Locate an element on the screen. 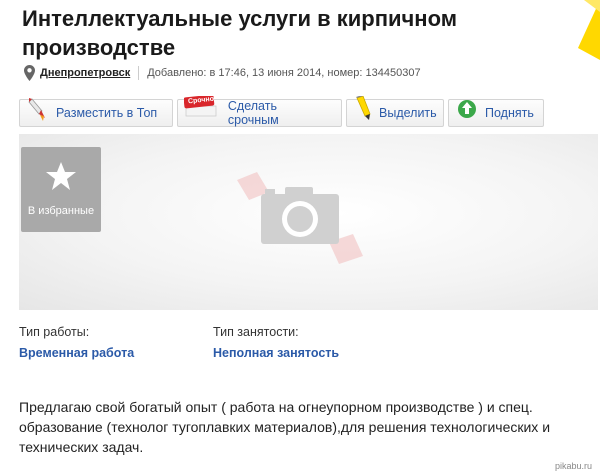 The image size is (600, 475). rocket-icon is located at coordinates (38, 111).